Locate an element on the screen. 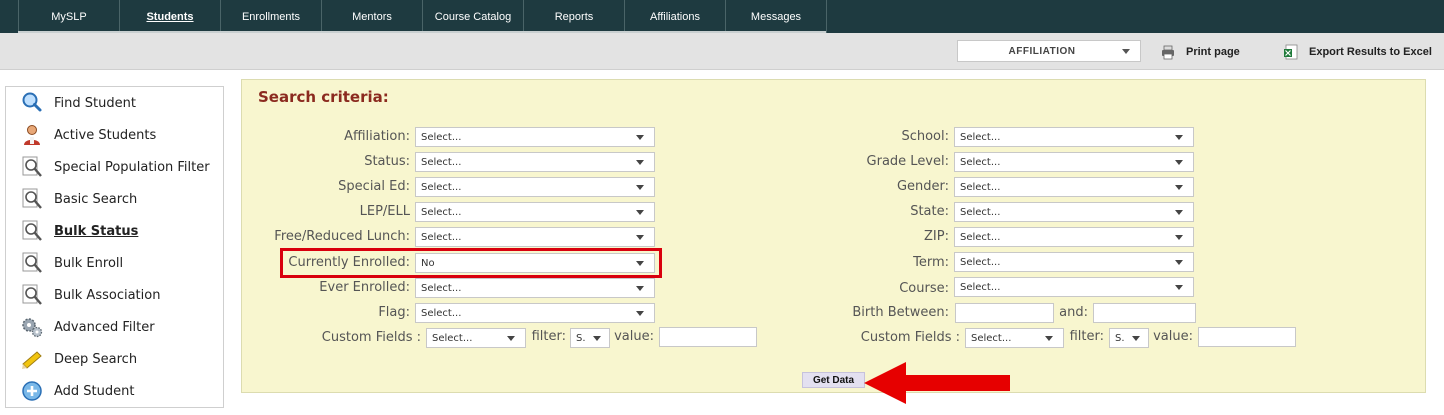 Image resolution: width=1444 pixels, height=415 pixels. sidebar-item-label: Deep Search is located at coordinates (96, 359).